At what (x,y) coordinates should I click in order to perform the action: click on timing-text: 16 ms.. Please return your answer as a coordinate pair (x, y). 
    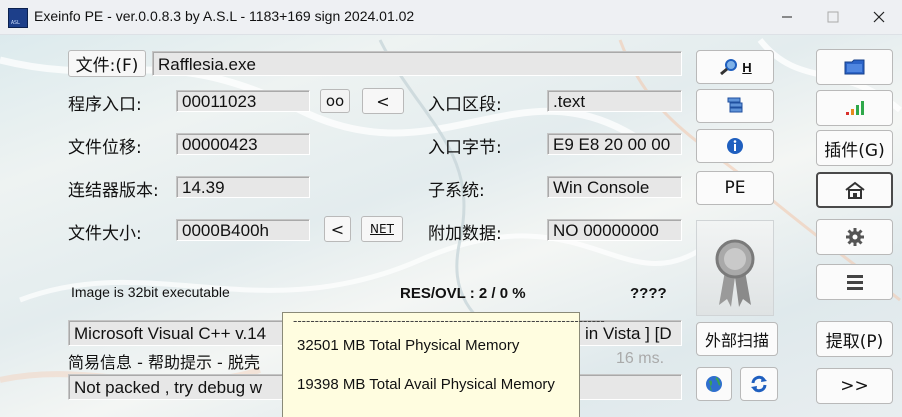
    Looking at the image, I should click on (640, 358).